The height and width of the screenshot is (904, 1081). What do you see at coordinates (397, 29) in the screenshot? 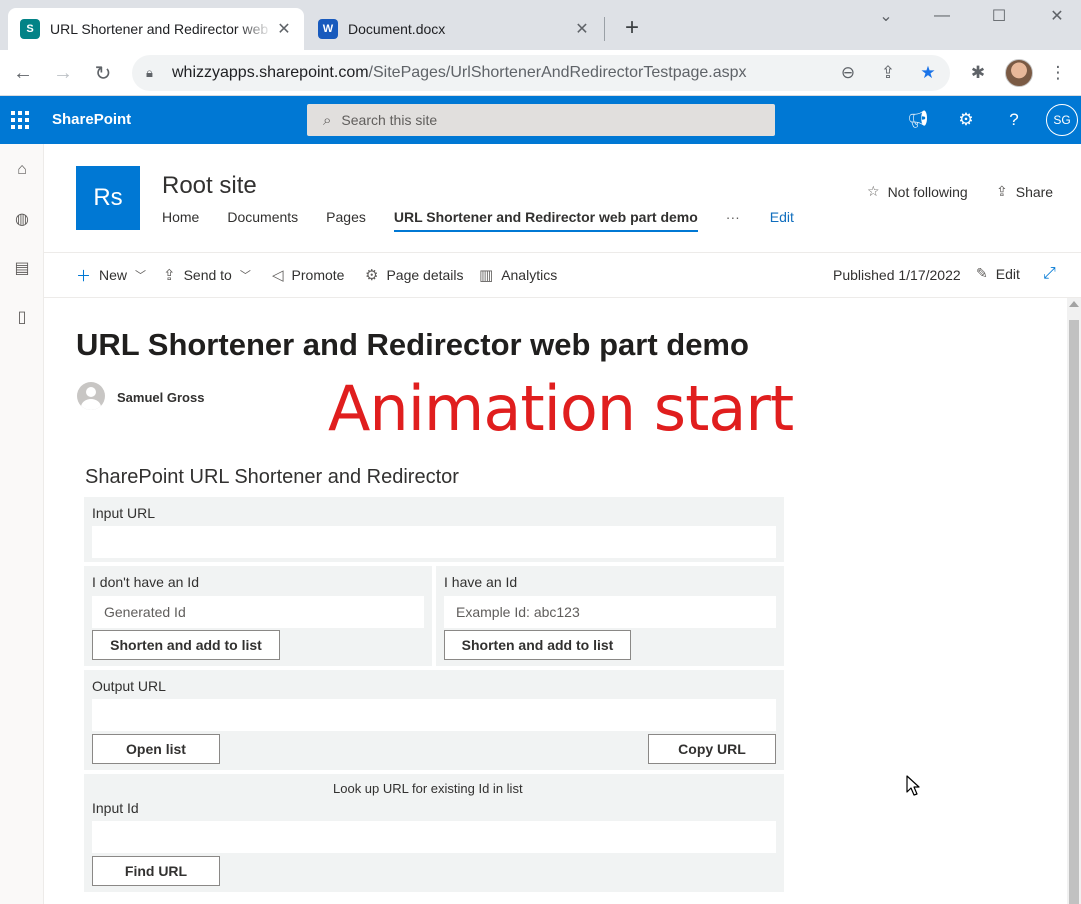
I see `tab-title: Document.docx` at bounding box center [397, 29].